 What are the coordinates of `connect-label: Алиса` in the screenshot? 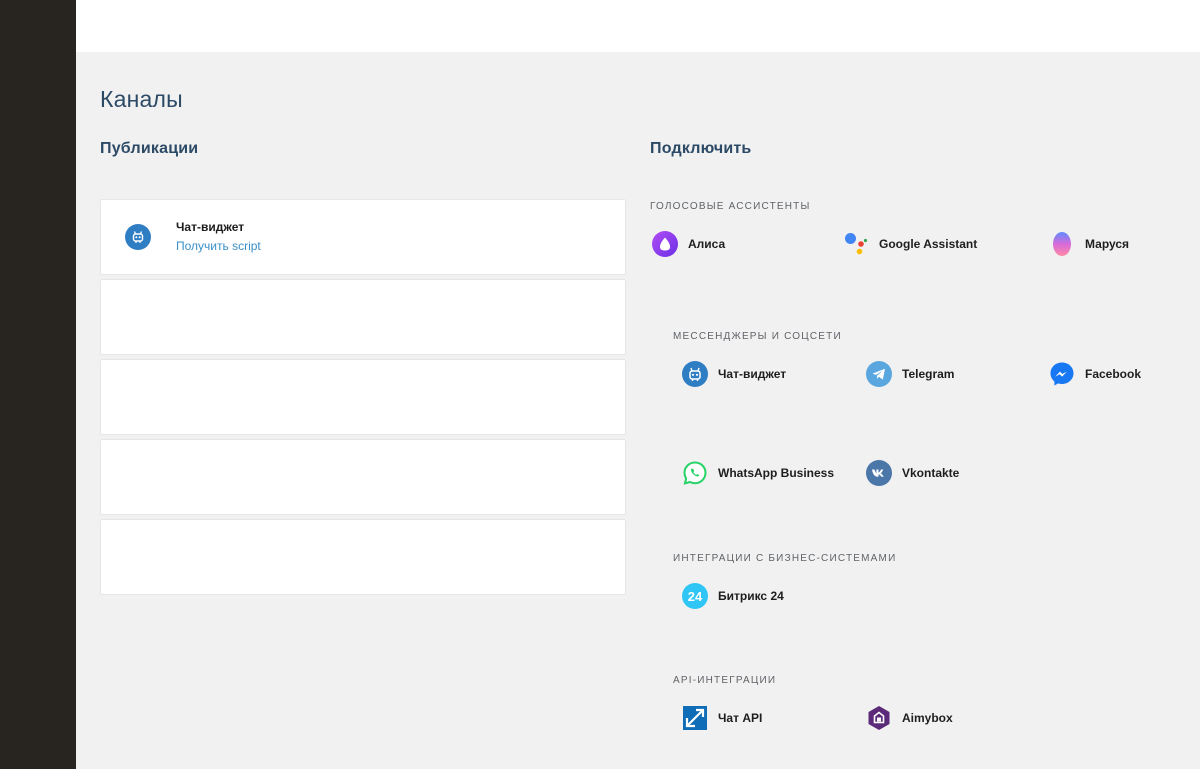 It's located at (707, 244).